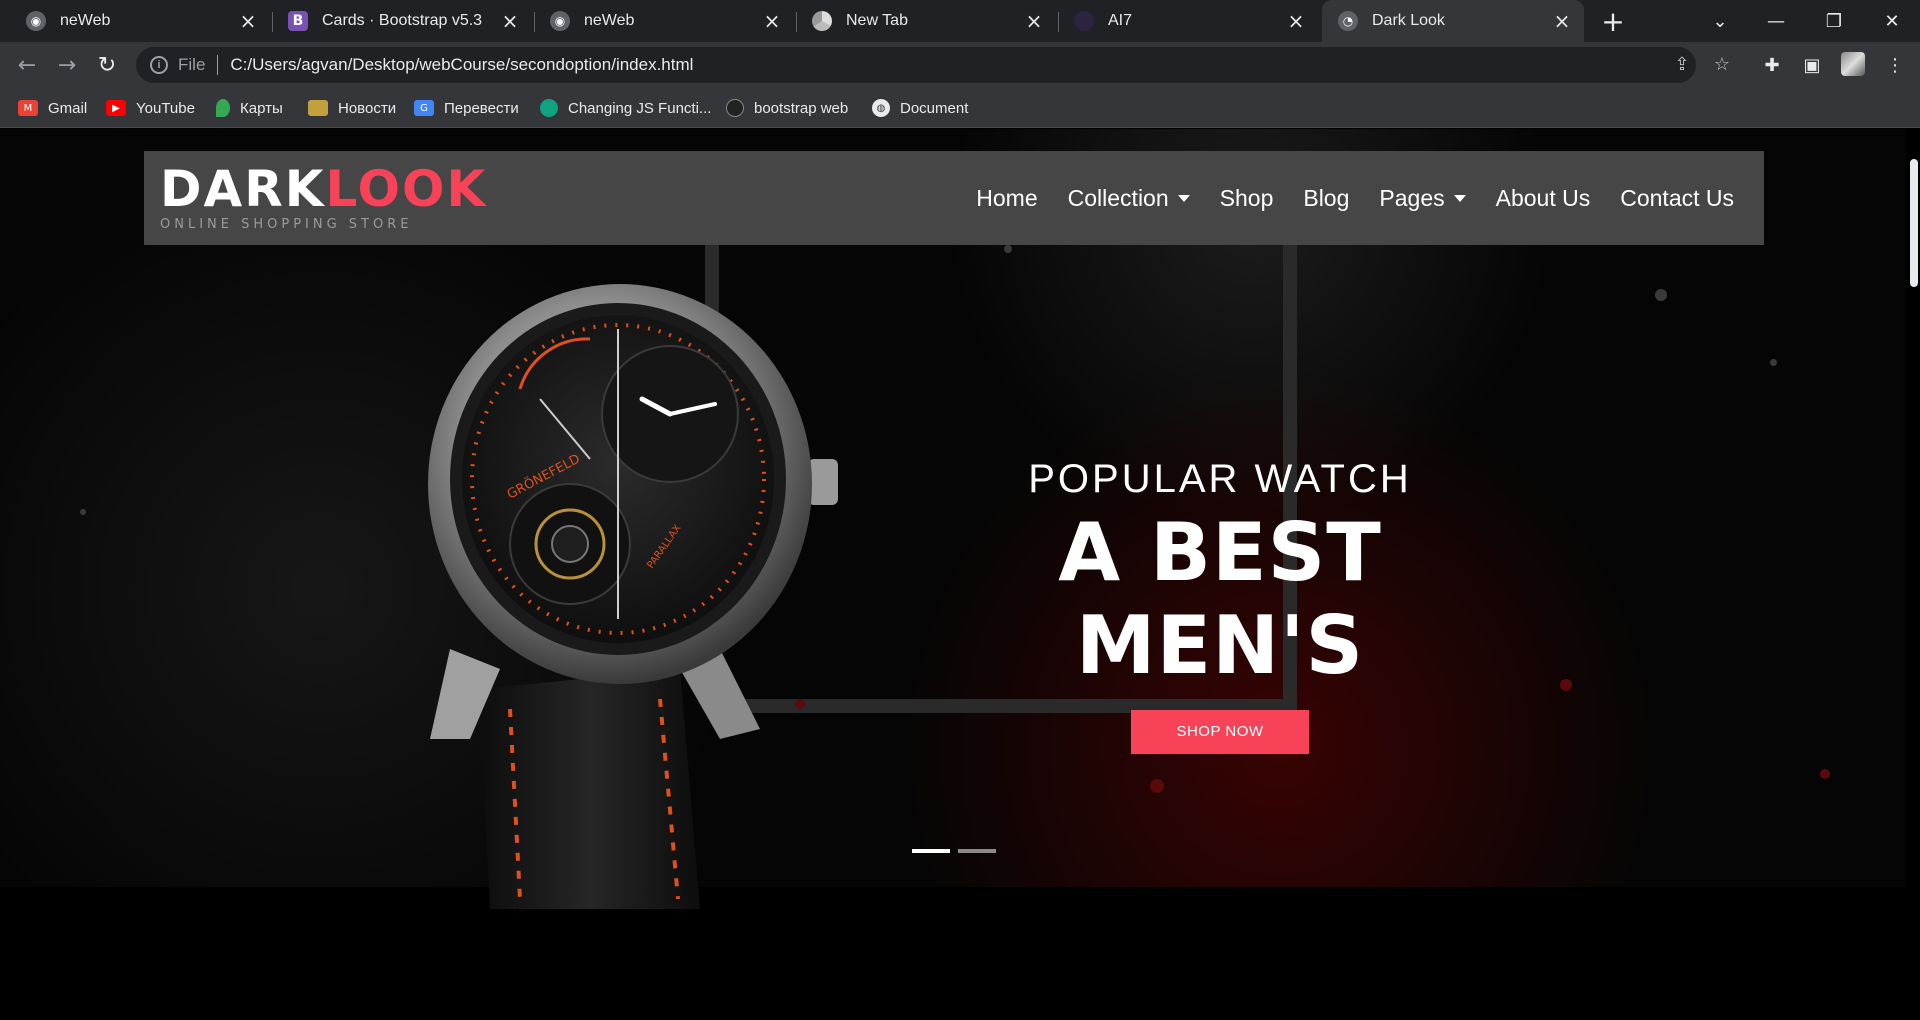 The width and height of the screenshot is (1920, 1020). I want to click on nav-label: Blog, so click(1326, 197).